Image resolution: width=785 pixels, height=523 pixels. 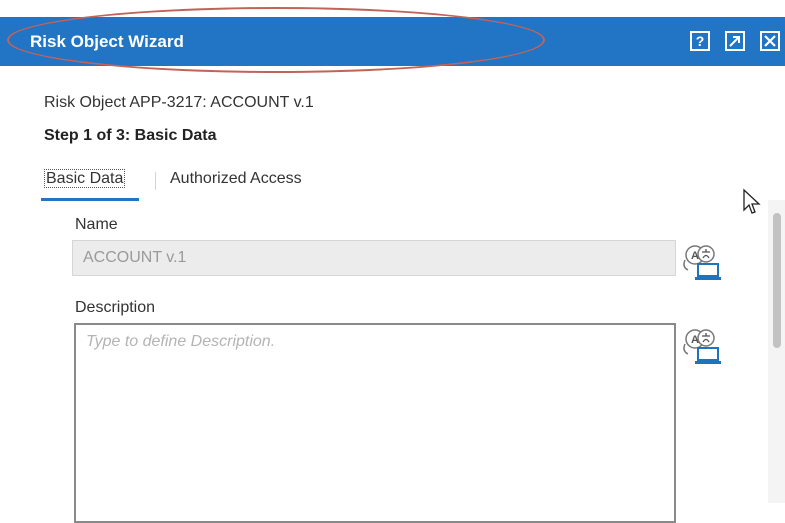 I want to click on name-field, so click(x=374, y=258).